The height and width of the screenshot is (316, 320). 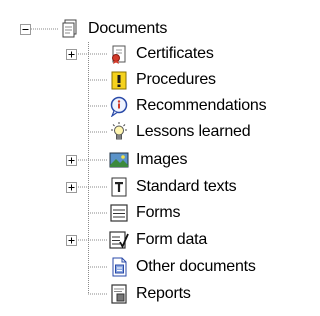 I want to click on expand-toggle-standard-texts, so click(x=71, y=187).